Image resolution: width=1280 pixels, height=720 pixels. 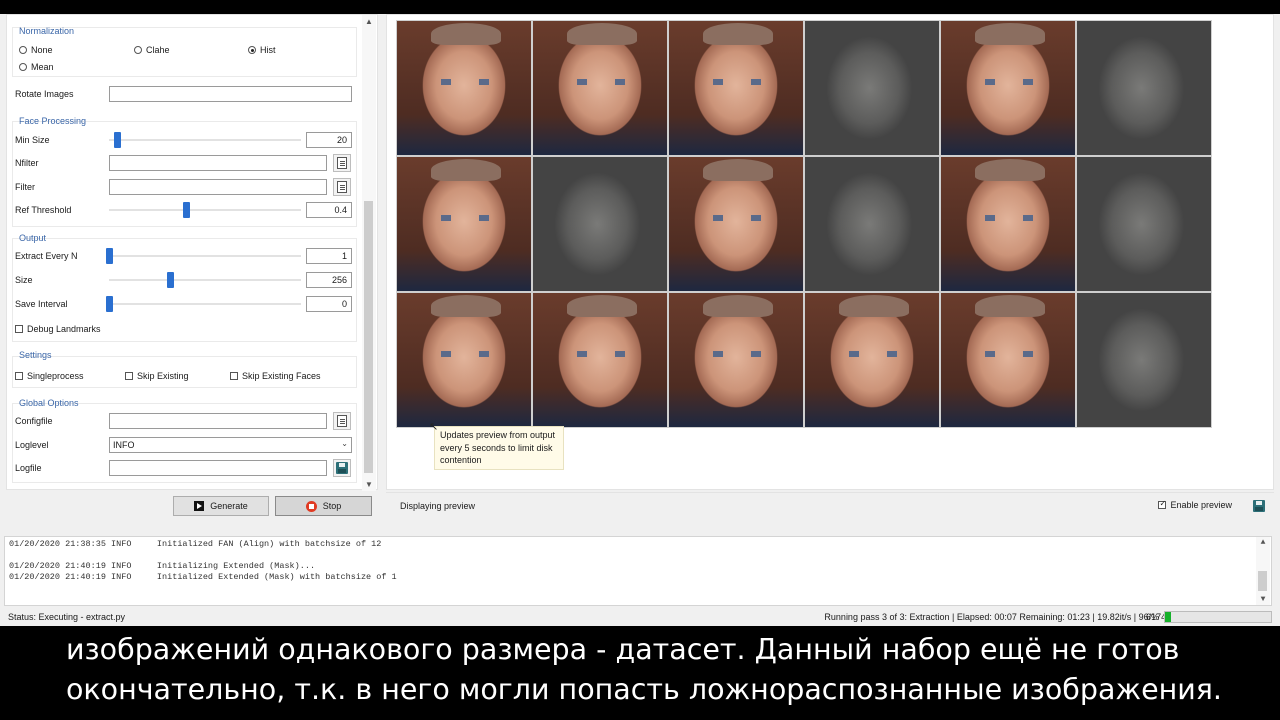 I want to click on save-interval-handle, so click(x=109, y=304).